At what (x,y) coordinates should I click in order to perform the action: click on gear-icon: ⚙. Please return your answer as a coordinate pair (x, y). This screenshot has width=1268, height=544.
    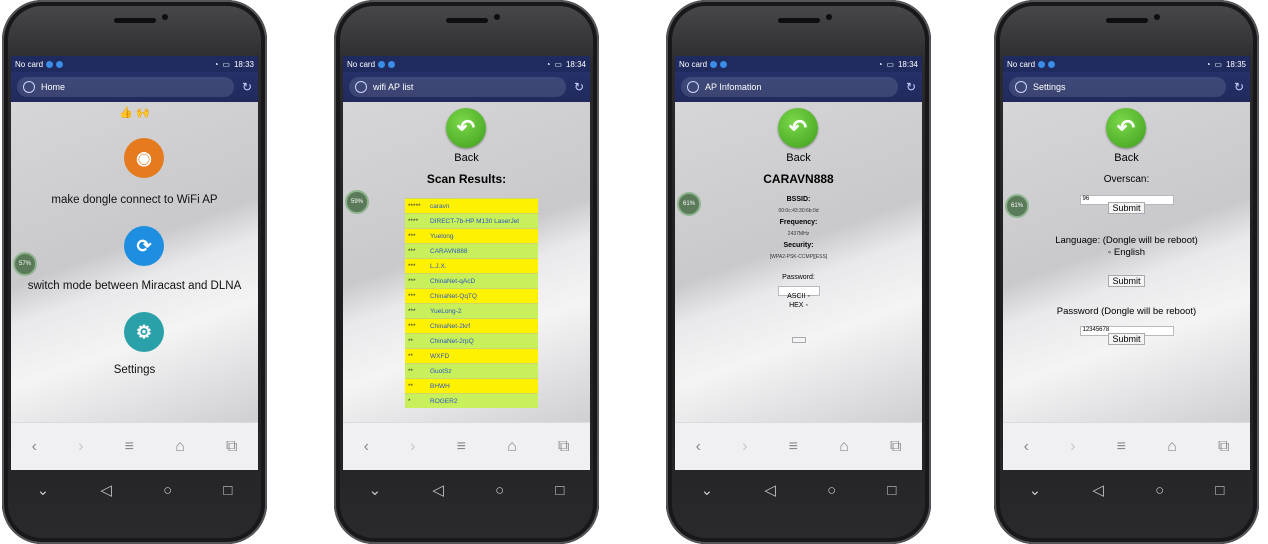
    Looking at the image, I should click on (144, 332).